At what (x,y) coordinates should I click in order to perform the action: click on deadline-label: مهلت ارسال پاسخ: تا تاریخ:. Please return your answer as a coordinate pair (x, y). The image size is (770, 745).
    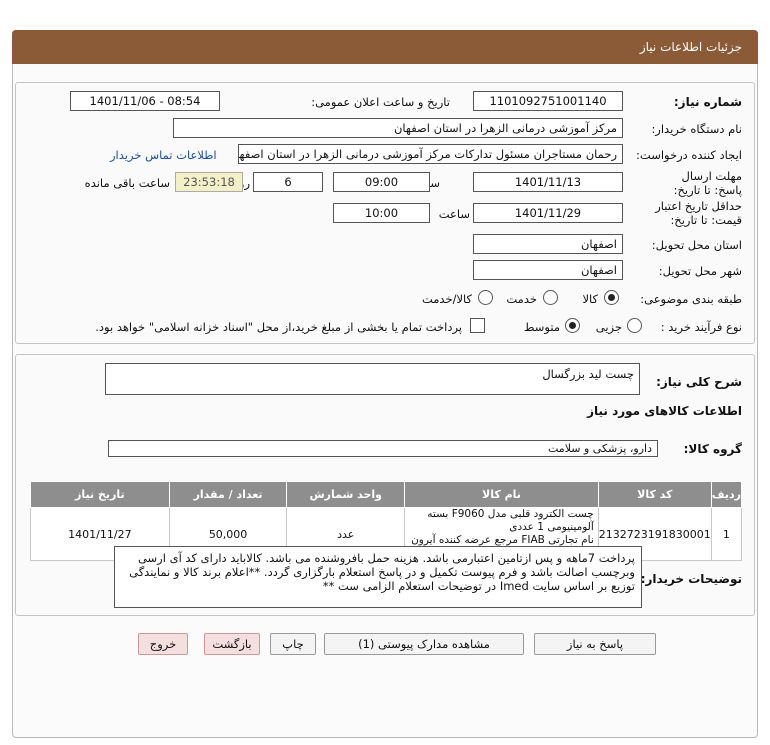
    Looking at the image, I should click on (702, 183).